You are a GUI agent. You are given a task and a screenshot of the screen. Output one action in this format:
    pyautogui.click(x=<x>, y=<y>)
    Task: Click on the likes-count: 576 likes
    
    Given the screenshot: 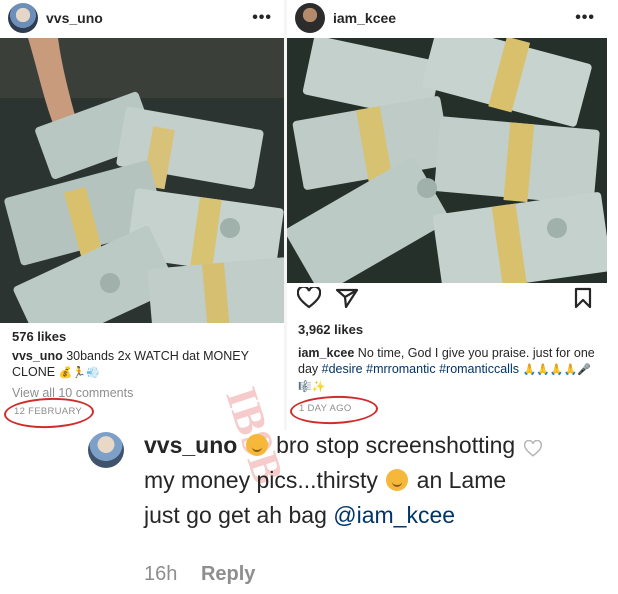 What is the action you would take?
    pyautogui.click(x=39, y=336)
    